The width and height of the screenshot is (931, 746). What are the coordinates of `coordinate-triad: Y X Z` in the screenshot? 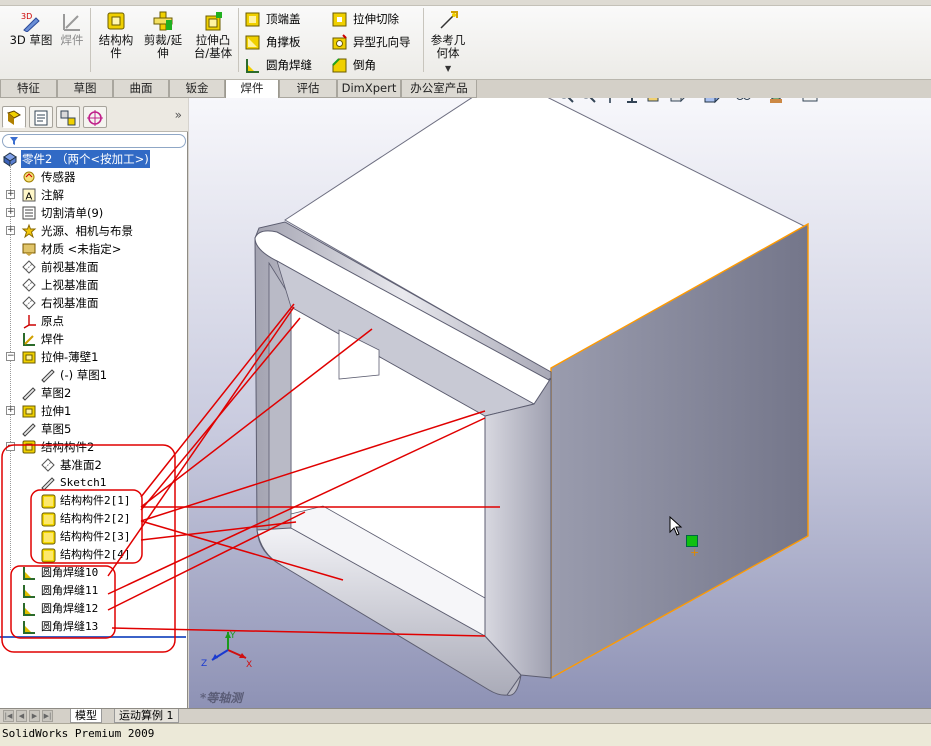 It's located at (230, 650).